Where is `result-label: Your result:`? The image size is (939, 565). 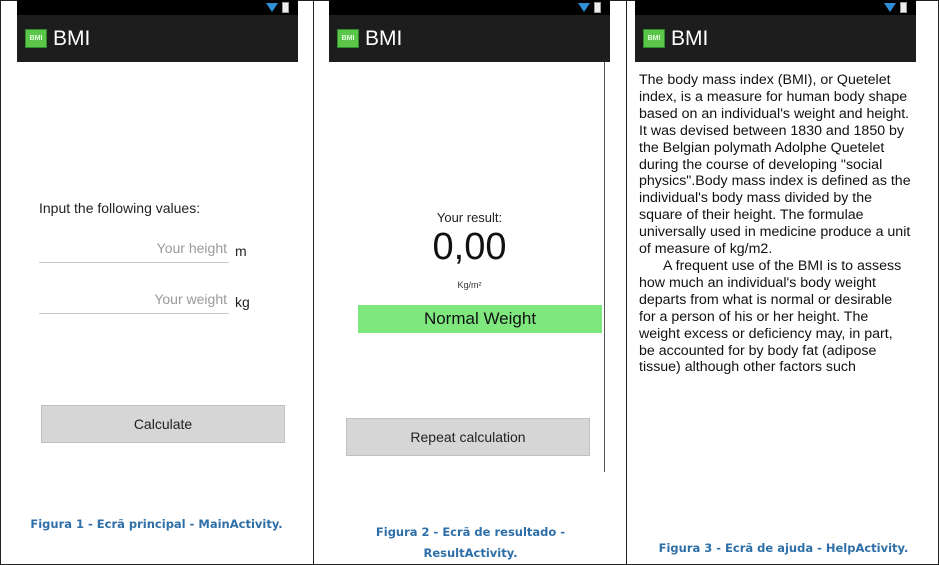 result-label: Your result: is located at coordinates (469, 217).